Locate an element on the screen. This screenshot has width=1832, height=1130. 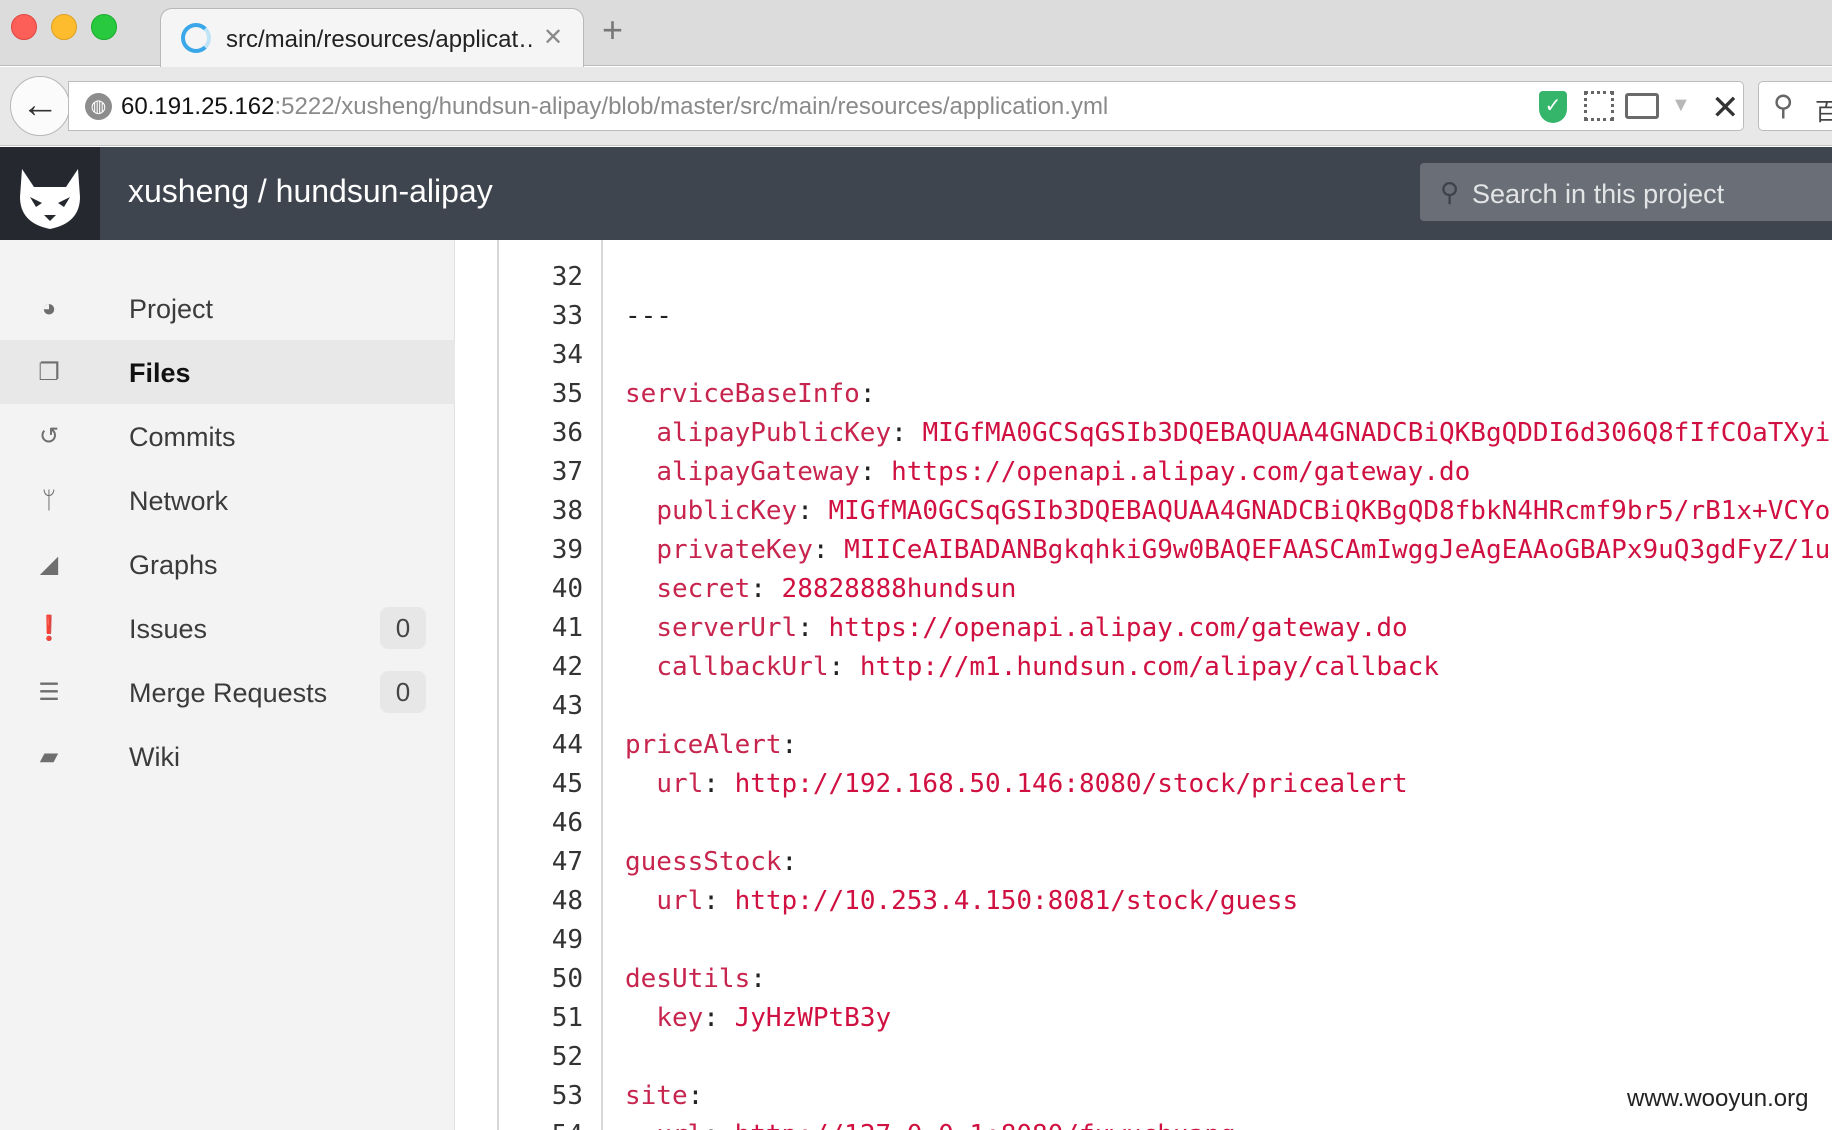
reader-view-icon is located at coordinates (1642, 106).